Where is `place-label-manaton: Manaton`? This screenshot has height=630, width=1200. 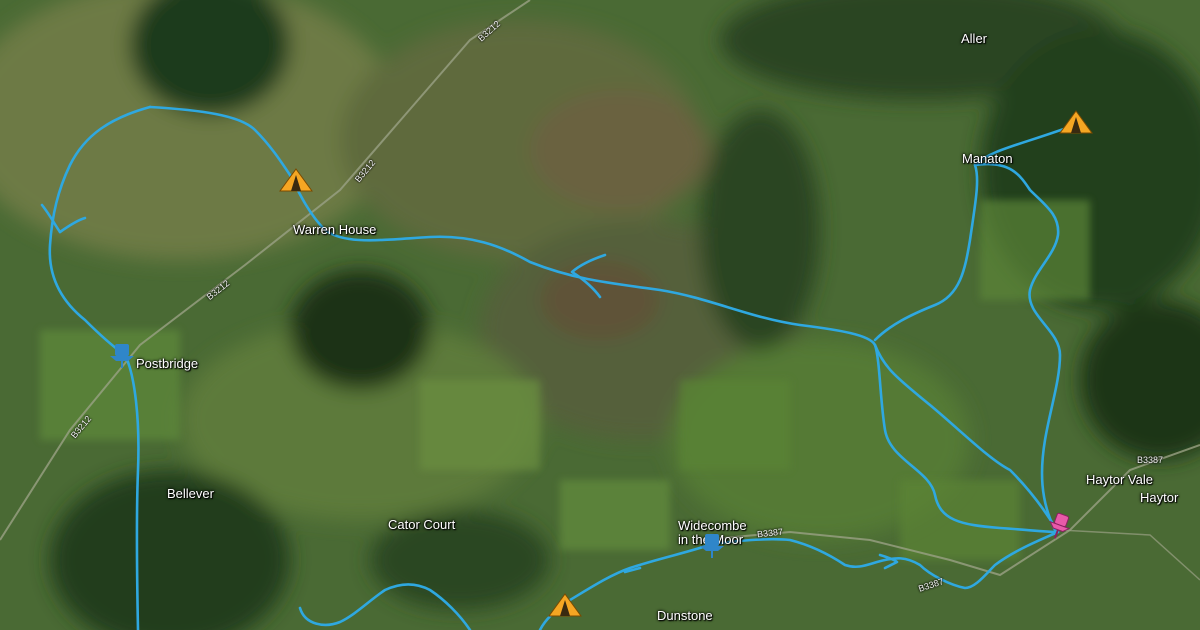
place-label-manaton: Manaton is located at coordinates (987, 159).